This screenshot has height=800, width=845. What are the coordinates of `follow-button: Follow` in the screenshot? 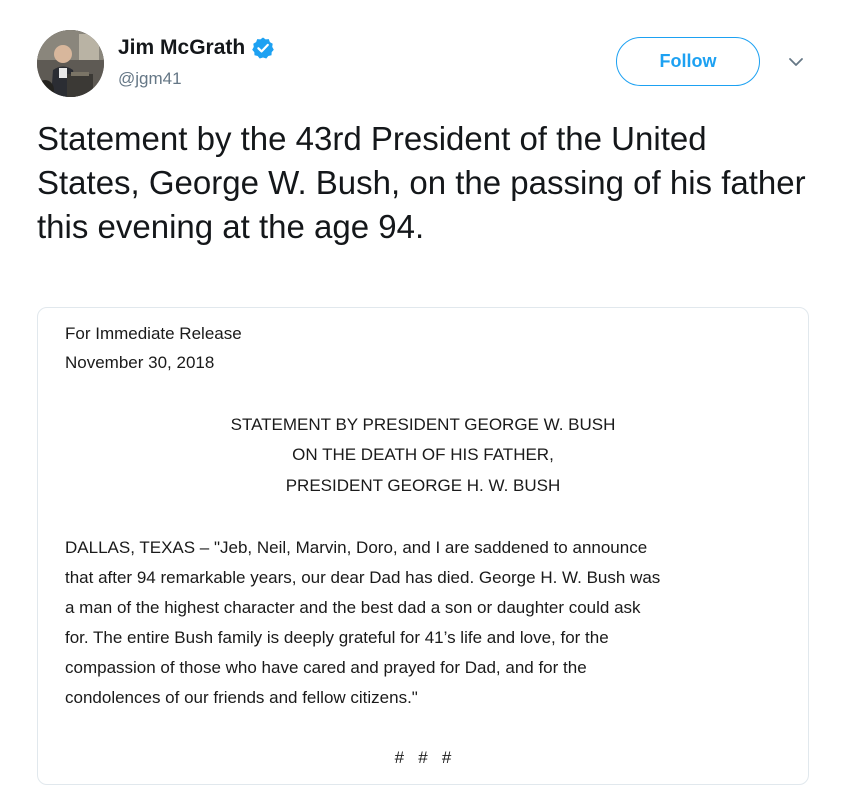 It's located at (688, 61).